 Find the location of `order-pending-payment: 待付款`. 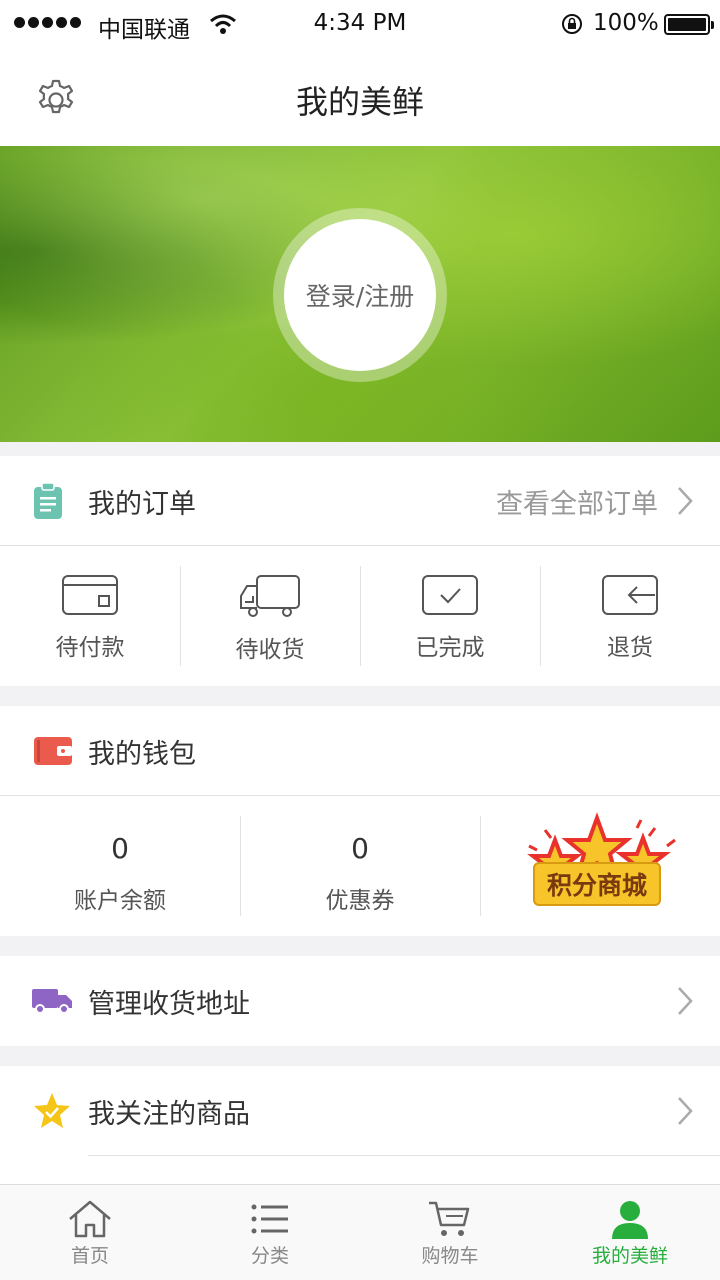

order-pending-payment: 待付款 is located at coordinates (90, 616).